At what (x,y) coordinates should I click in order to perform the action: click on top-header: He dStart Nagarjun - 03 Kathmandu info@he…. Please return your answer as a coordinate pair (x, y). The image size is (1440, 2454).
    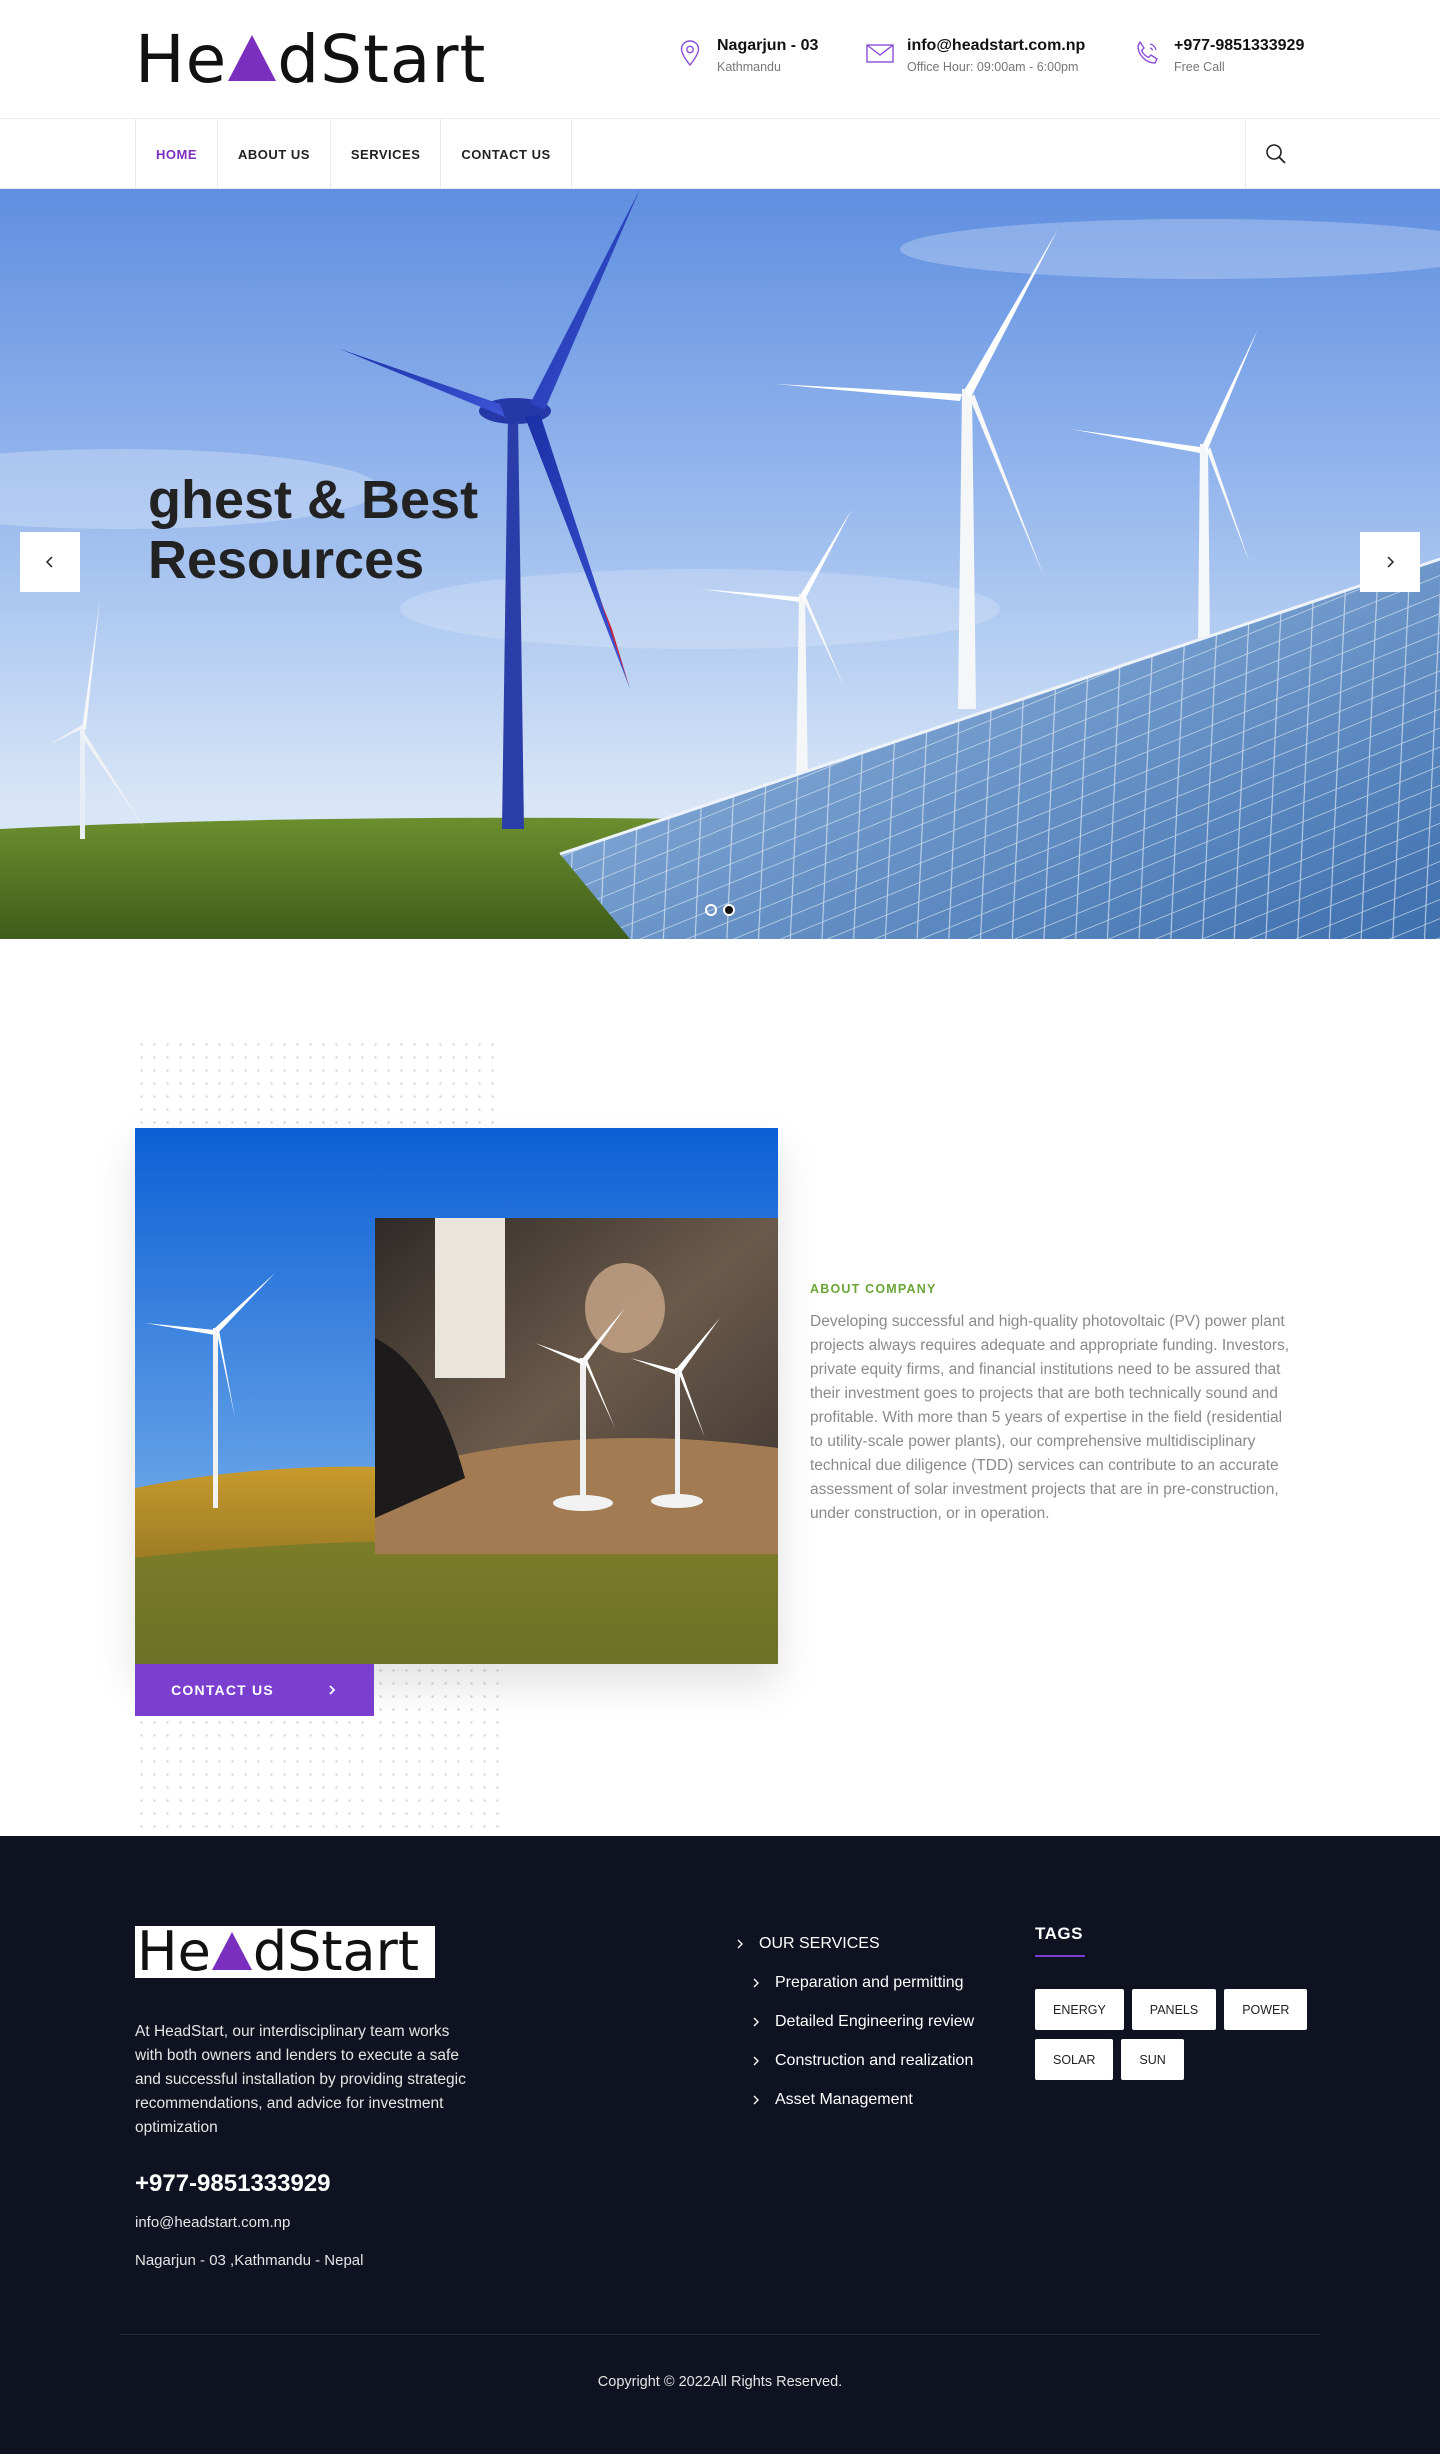
    Looking at the image, I should click on (720, 59).